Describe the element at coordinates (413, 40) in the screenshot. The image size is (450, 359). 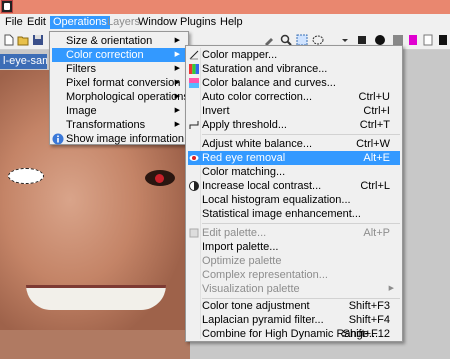
I see `magenta-swatch-icon` at that location.